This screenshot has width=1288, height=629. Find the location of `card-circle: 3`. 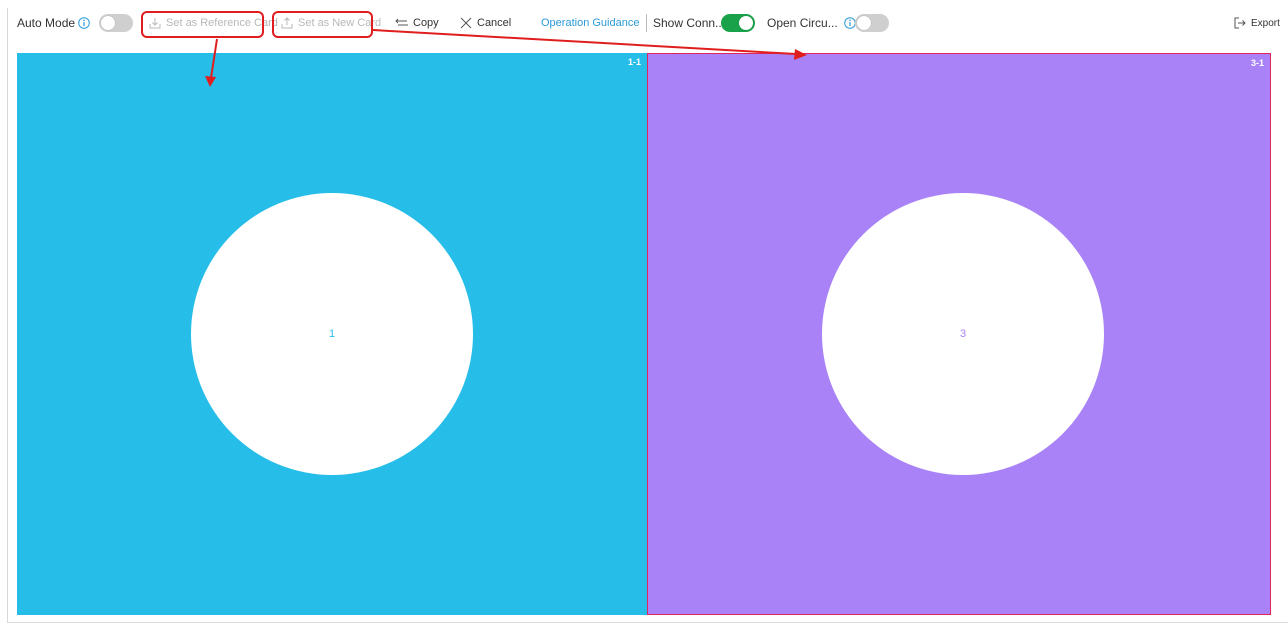

card-circle: 3 is located at coordinates (963, 334).